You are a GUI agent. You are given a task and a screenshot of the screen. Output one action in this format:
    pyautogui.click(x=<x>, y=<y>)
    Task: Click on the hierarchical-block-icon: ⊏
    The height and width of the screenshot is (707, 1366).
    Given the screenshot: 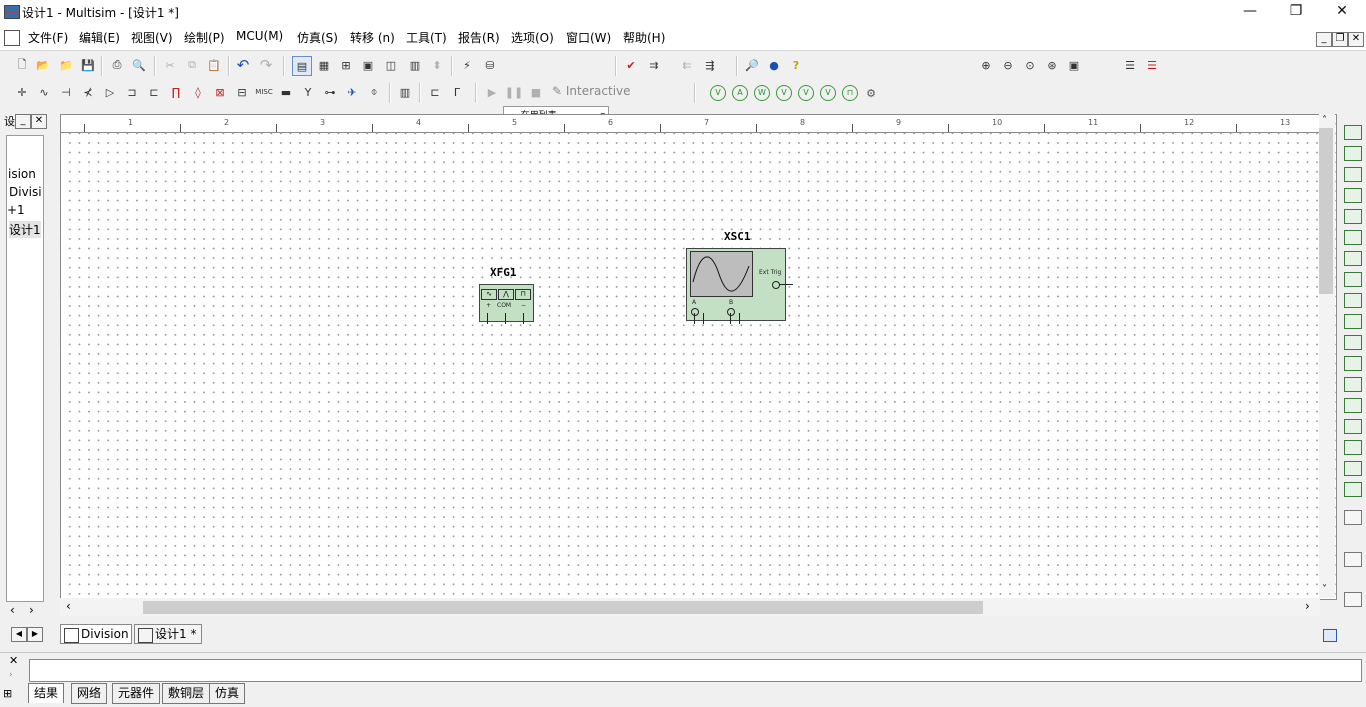 What is the action you would take?
    pyautogui.click(x=435, y=92)
    